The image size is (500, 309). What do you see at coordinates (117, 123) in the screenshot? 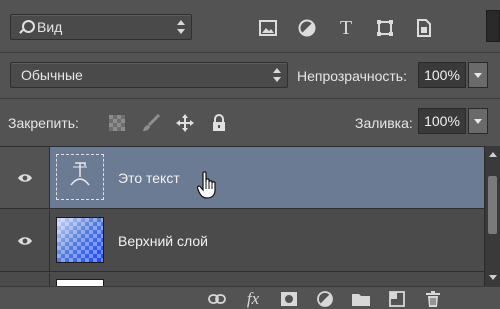
I see `lock-transparent-pixels-icon` at bounding box center [117, 123].